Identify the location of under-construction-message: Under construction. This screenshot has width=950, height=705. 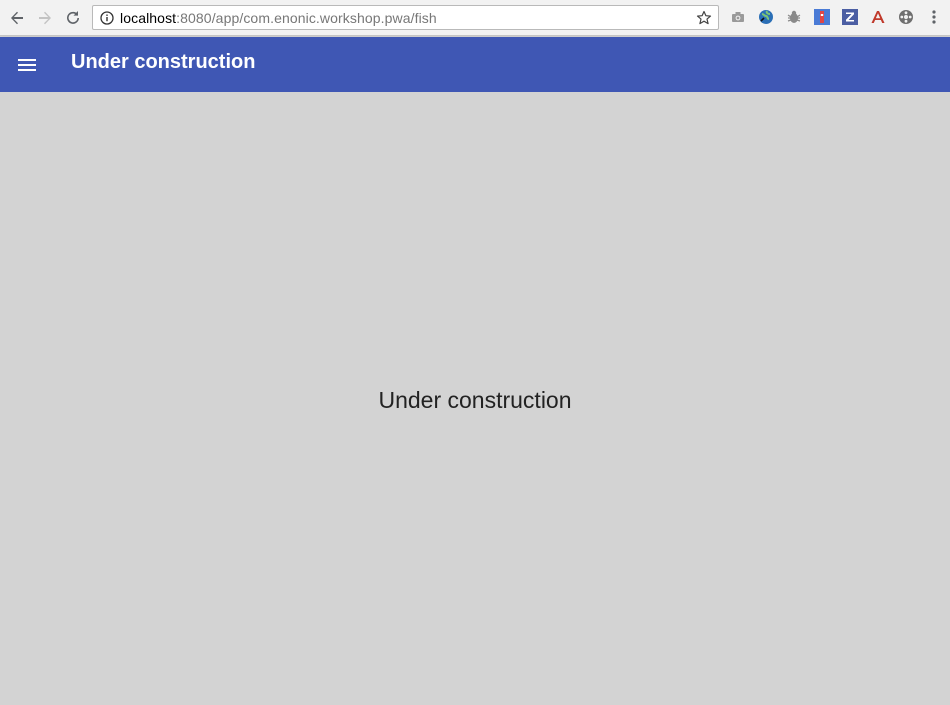
(475, 400).